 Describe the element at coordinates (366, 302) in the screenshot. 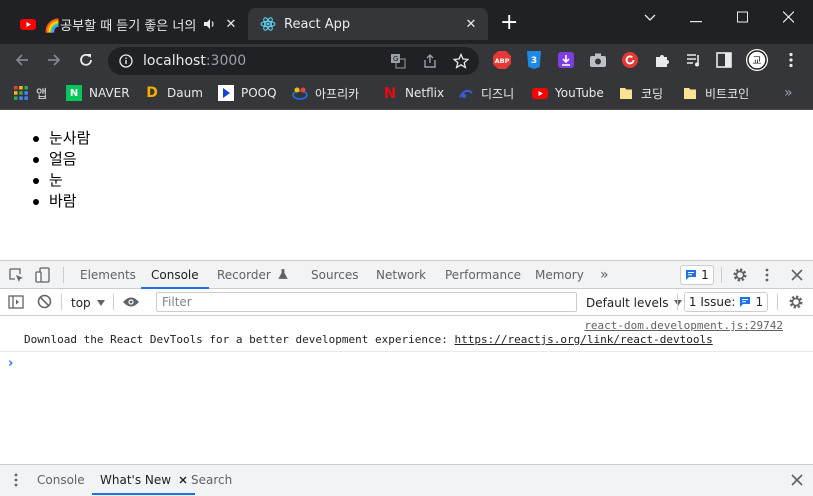

I see `console-filter-input: Filter` at that location.